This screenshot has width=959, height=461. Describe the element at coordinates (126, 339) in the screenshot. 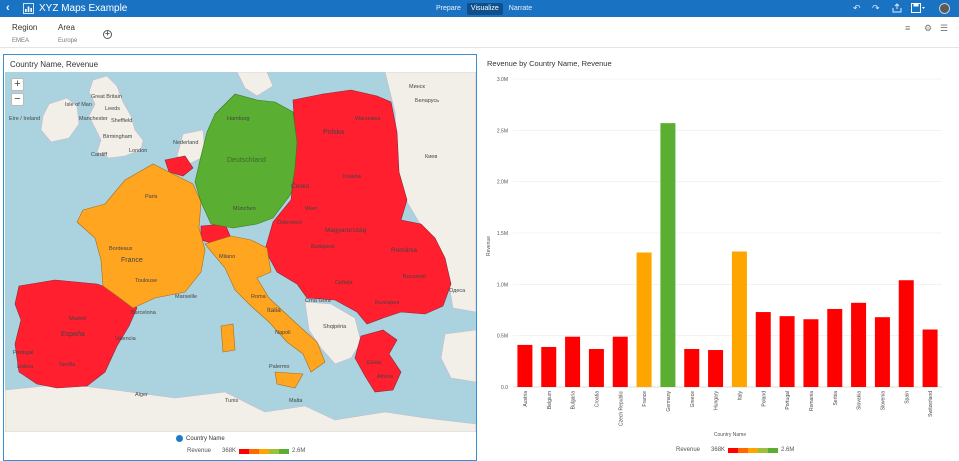

I see `map-label: Valencia` at that location.